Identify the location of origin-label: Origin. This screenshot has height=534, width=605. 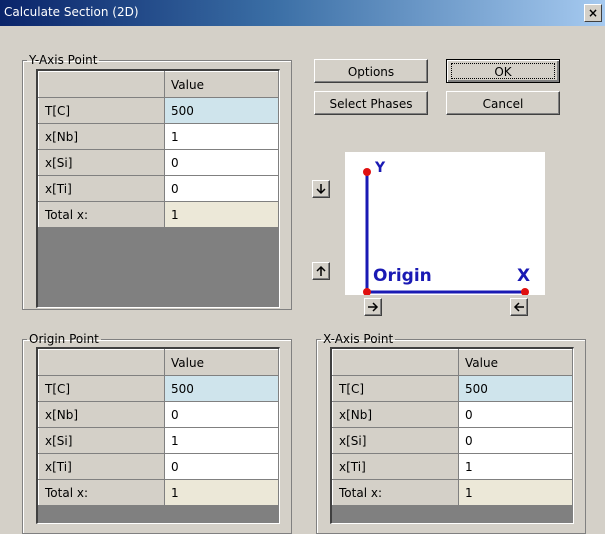
(402, 276).